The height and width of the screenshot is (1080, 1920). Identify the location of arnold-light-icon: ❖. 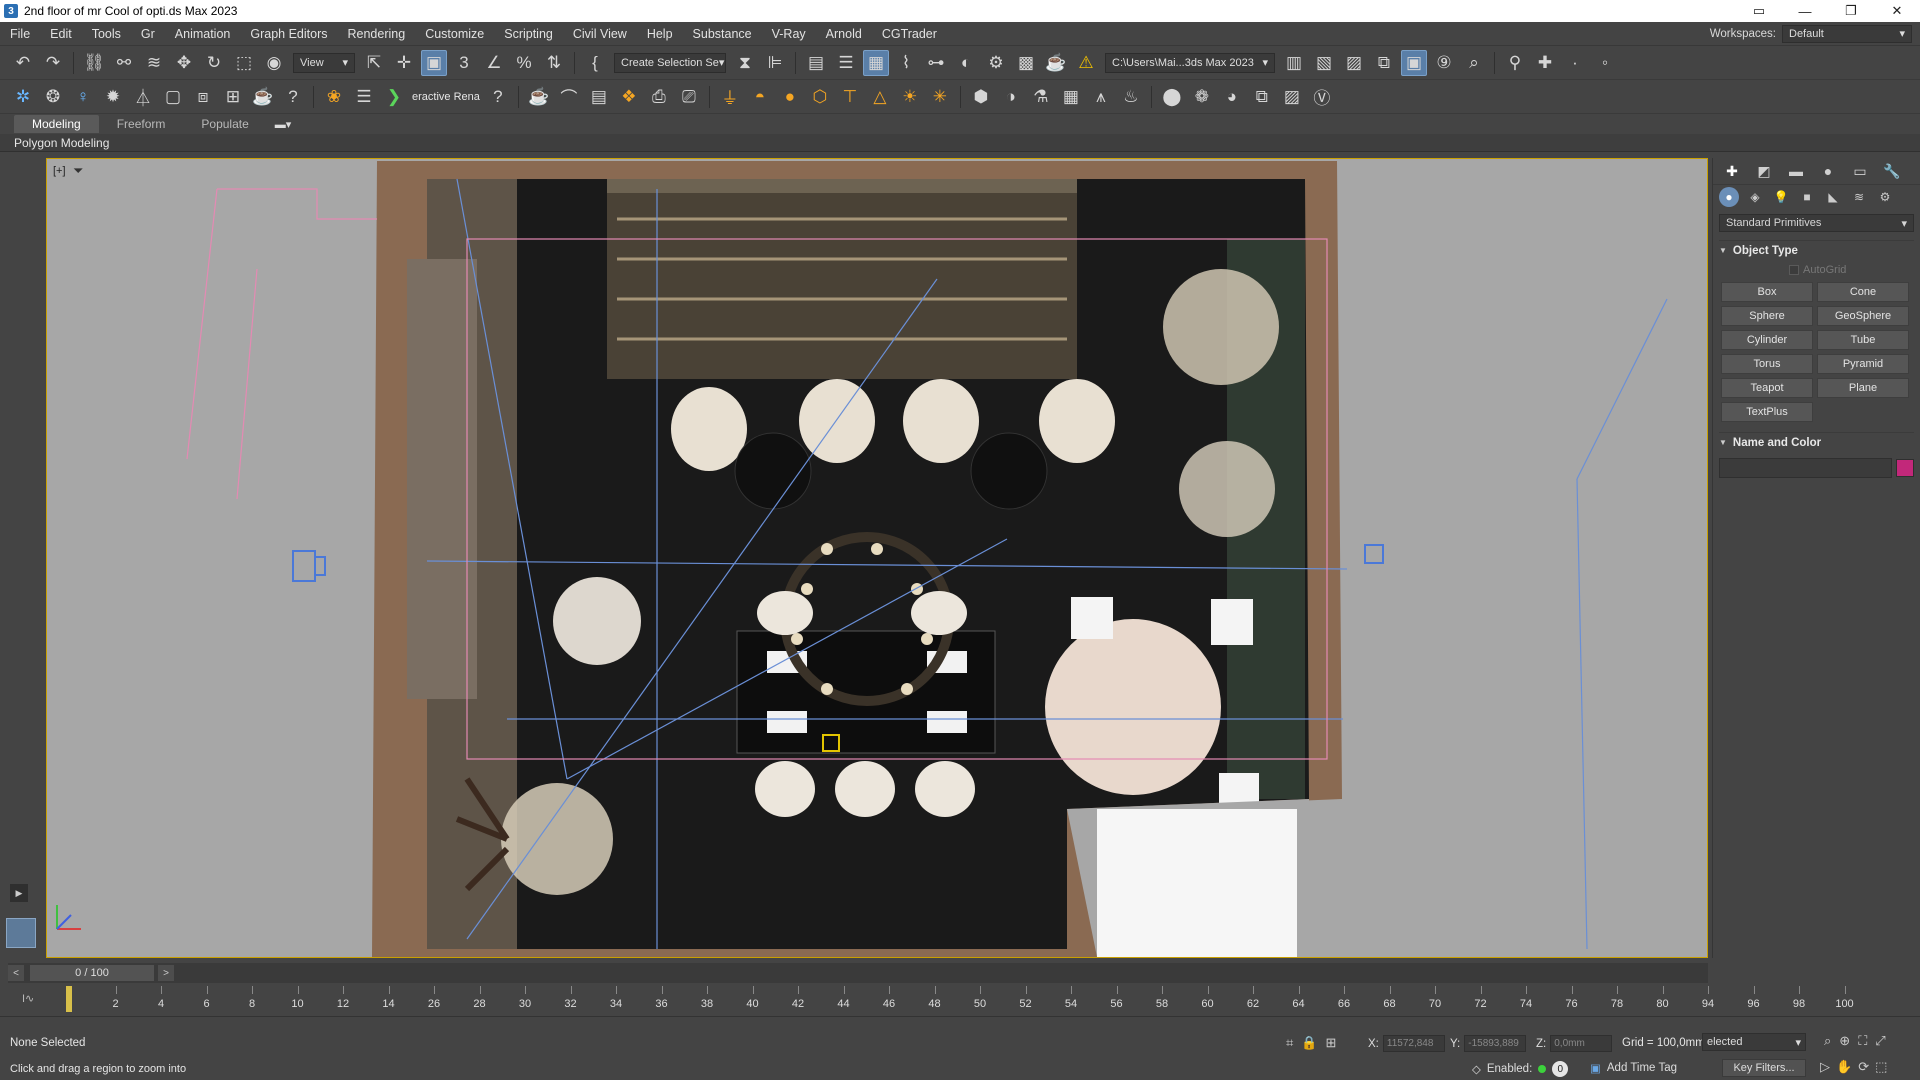
(629, 97).